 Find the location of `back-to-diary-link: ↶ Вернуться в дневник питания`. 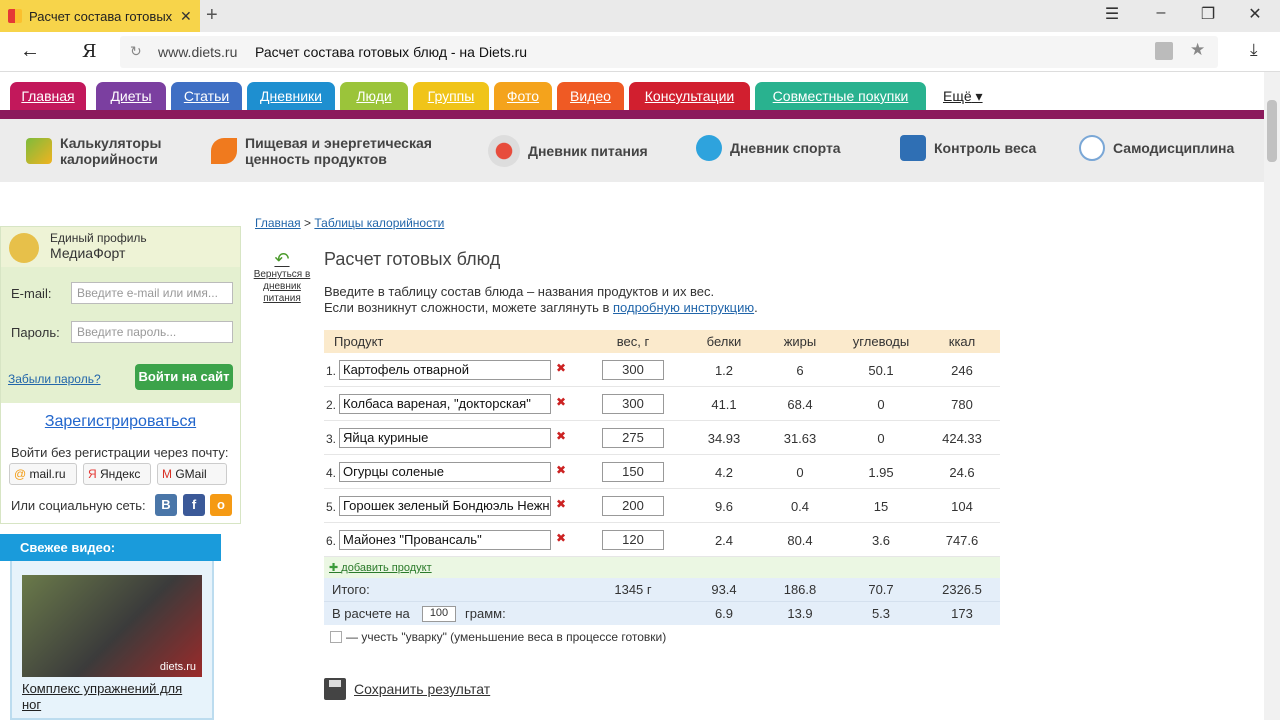

back-to-diary-link: ↶ Вернуться в дневник питания is located at coordinates (282, 277).